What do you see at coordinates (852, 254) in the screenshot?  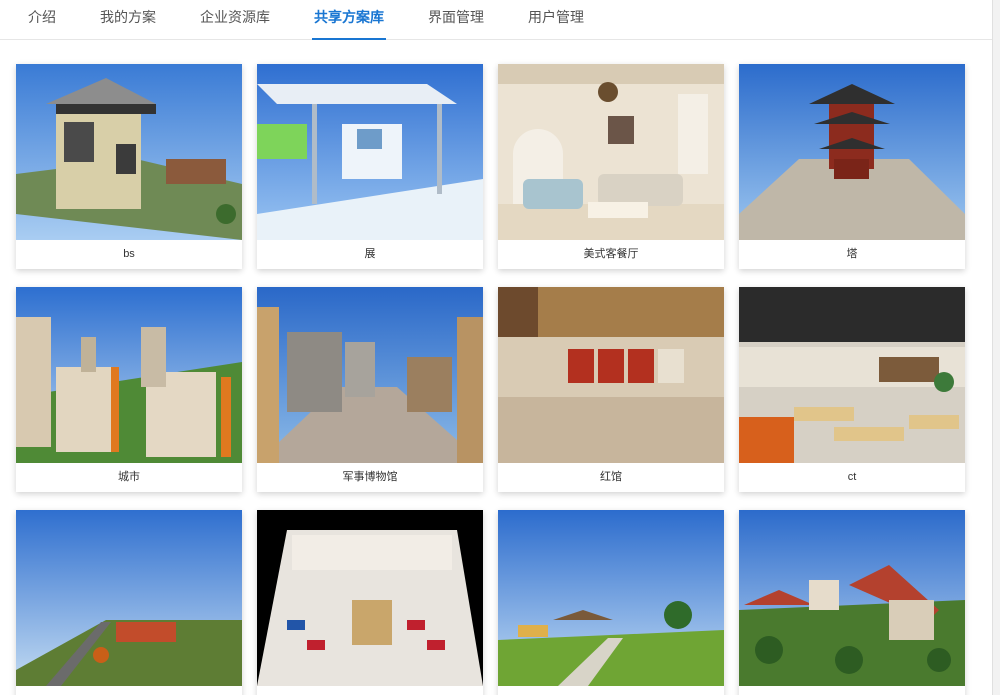 I see `plan-title: 塔` at bounding box center [852, 254].